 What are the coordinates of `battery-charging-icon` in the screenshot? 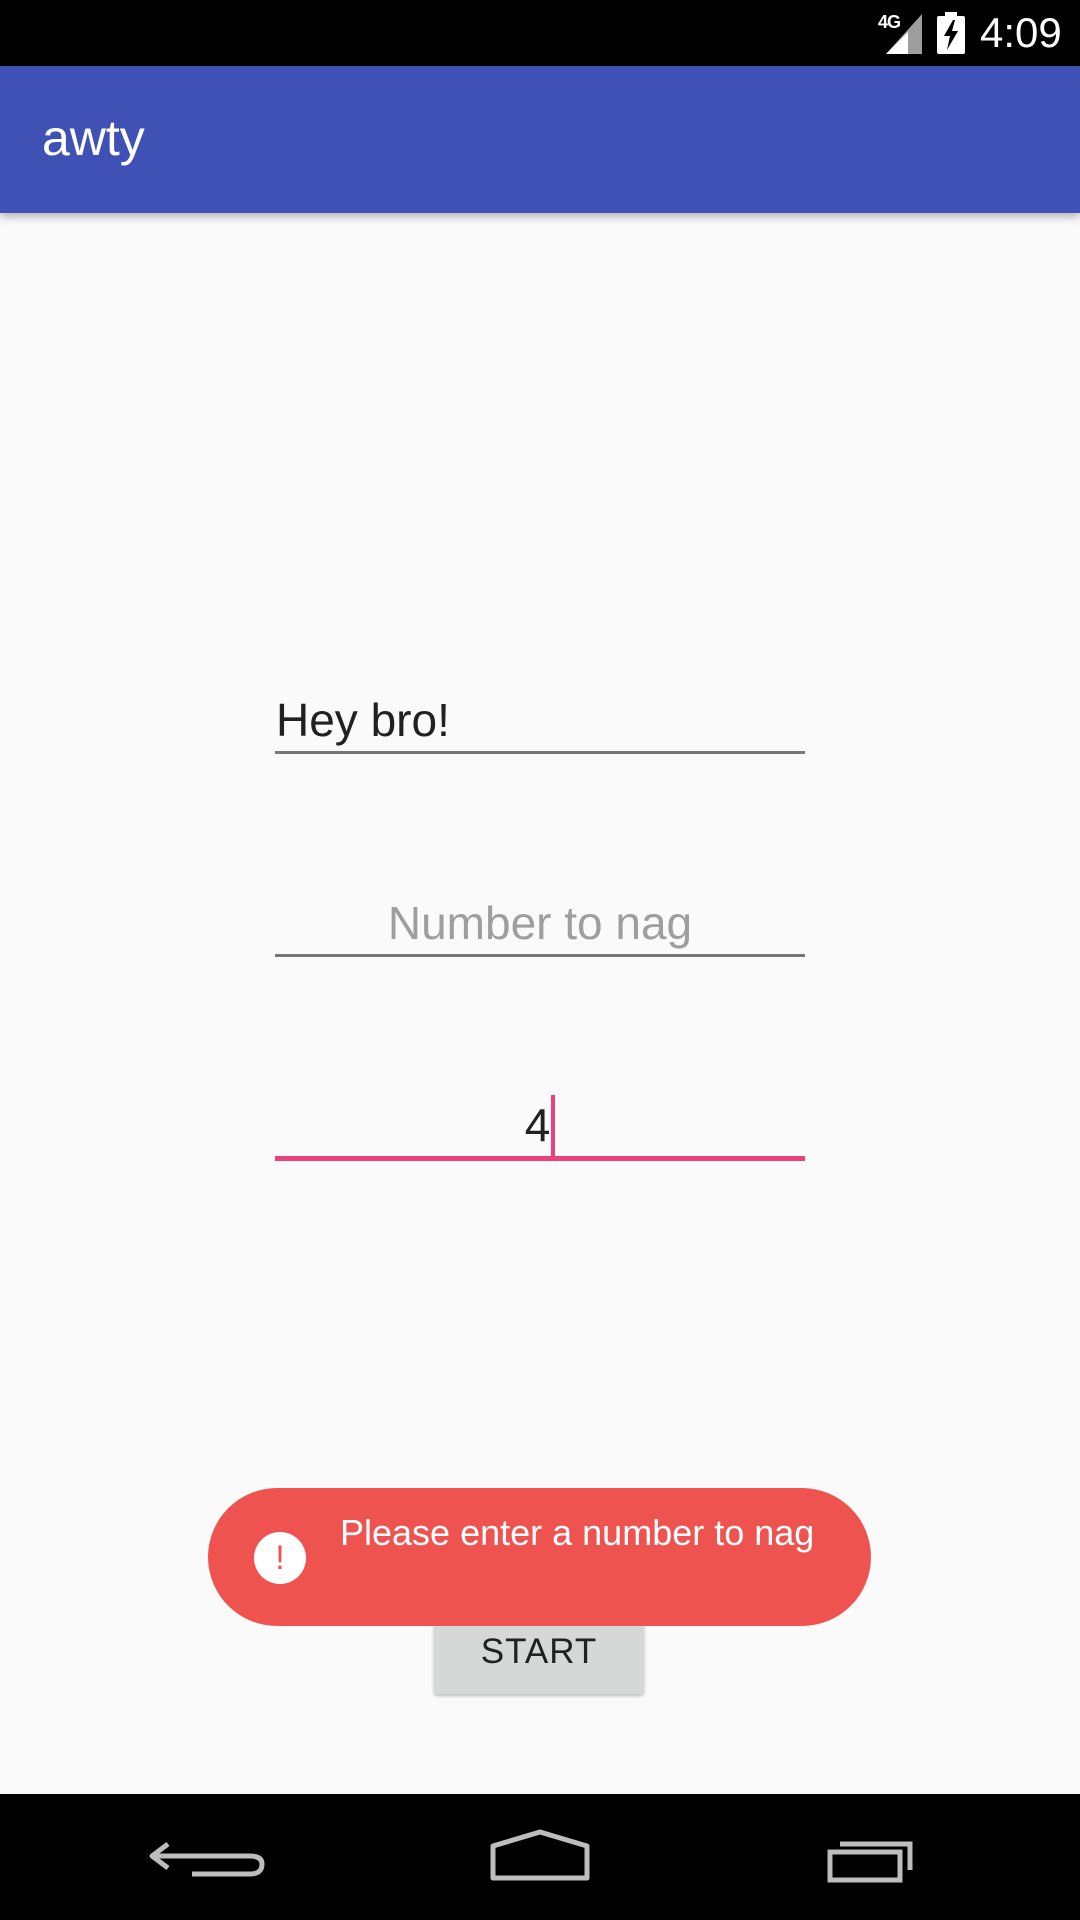 It's located at (951, 33).